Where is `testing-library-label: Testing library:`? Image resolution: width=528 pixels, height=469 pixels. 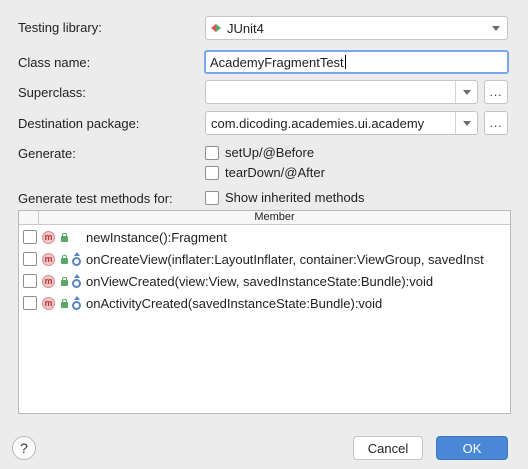
testing-library-label: Testing library: is located at coordinates (60, 27).